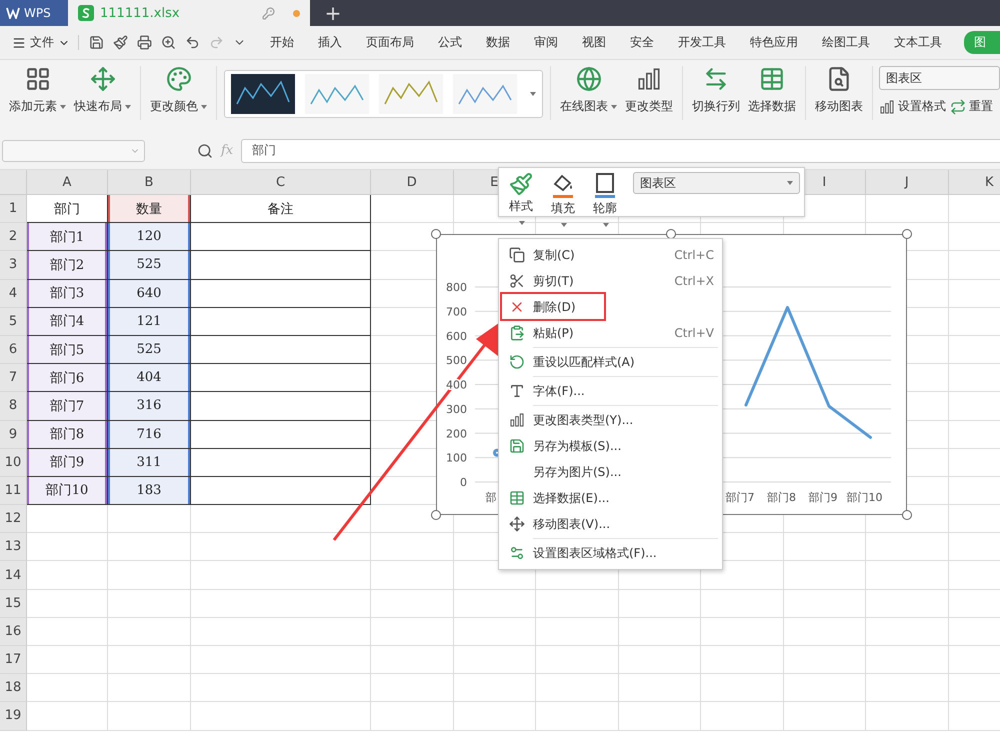 The height and width of the screenshot is (738, 1000). What do you see at coordinates (13, 519) in the screenshot?
I see `row-header: 12` at bounding box center [13, 519].